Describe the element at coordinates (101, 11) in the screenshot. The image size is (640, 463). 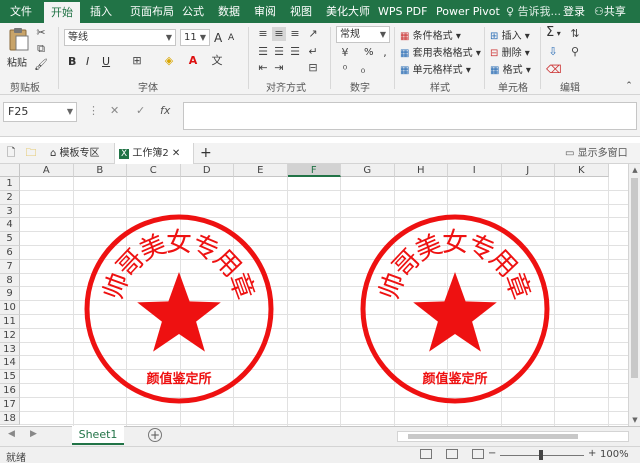
I see `tab-insert: 插入` at that location.